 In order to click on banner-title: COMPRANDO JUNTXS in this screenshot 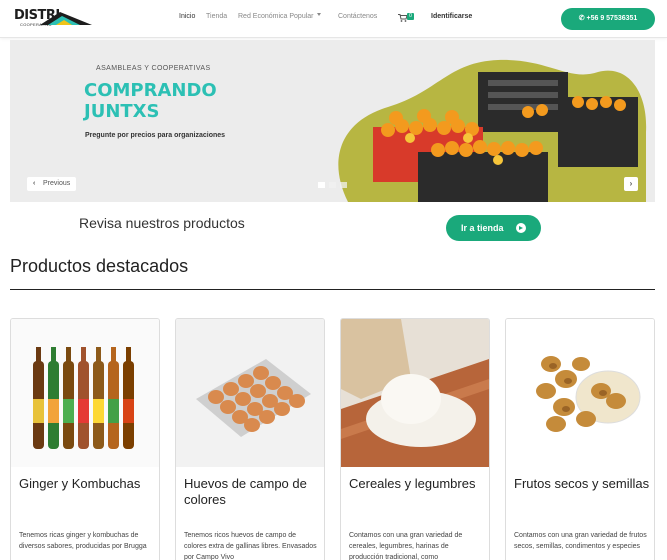, I will do `click(179, 101)`.